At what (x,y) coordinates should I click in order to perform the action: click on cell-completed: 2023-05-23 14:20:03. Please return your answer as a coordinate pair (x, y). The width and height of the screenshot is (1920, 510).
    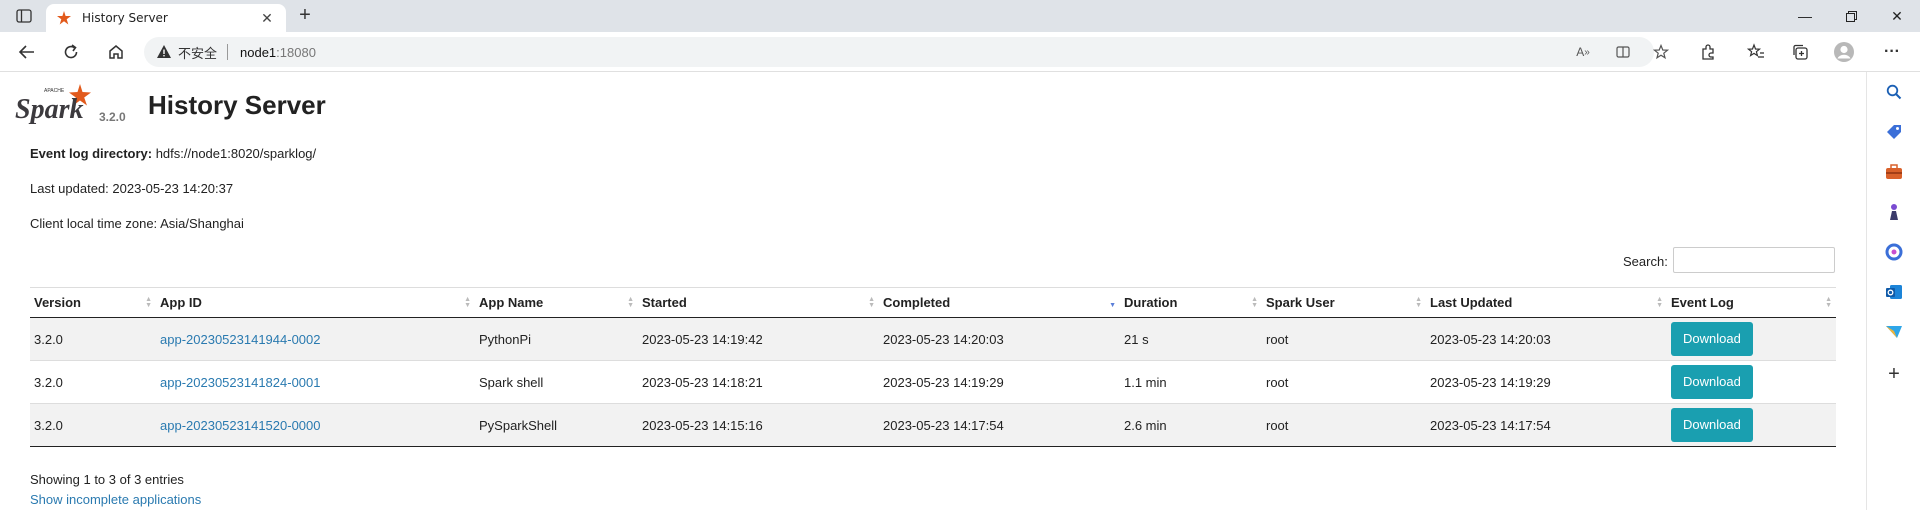
    Looking at the image, I should click on (999, 339).